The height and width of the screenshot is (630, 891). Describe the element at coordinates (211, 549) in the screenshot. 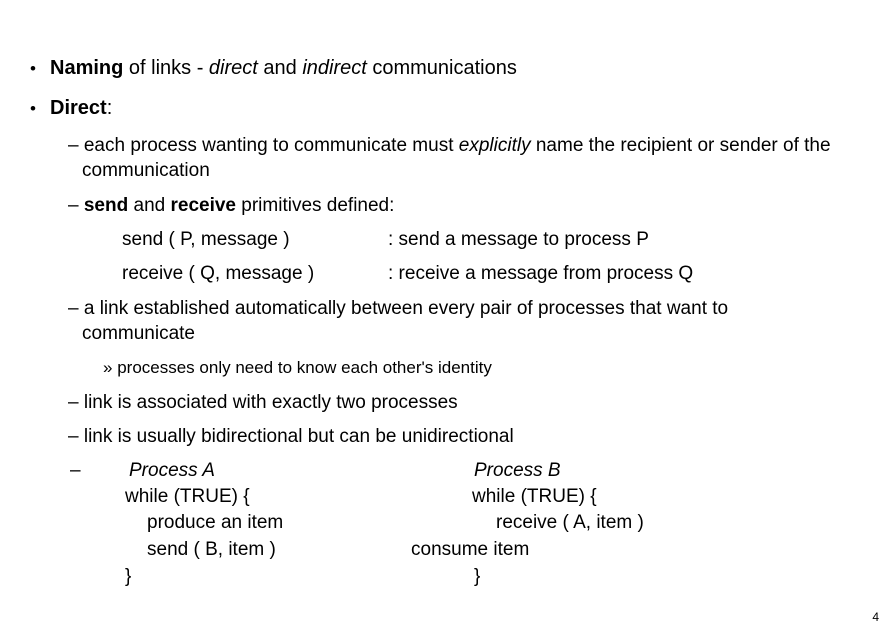

I see `process-a-line-3: send ( B, item )` at that location.